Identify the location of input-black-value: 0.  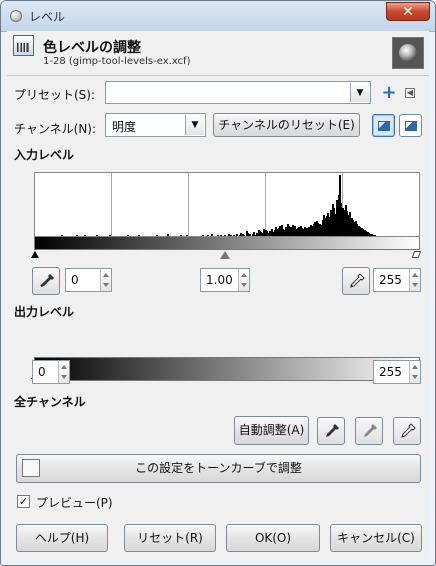
(75, 280).